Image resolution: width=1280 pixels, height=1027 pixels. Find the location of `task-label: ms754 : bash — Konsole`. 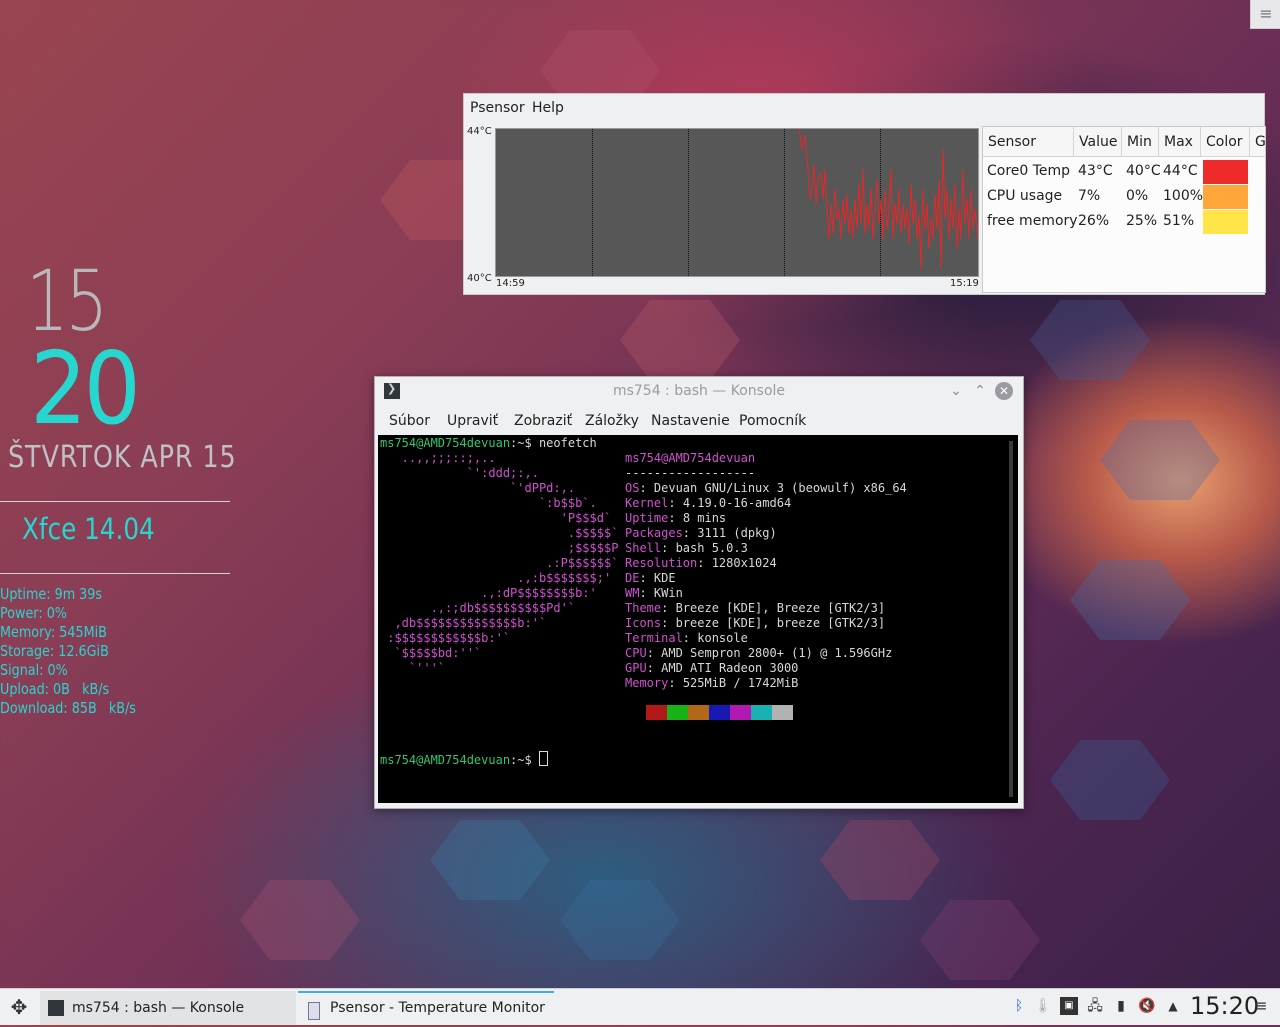

task-label: ms754 : bash — Konsole is located at coordinates (158, 1008).